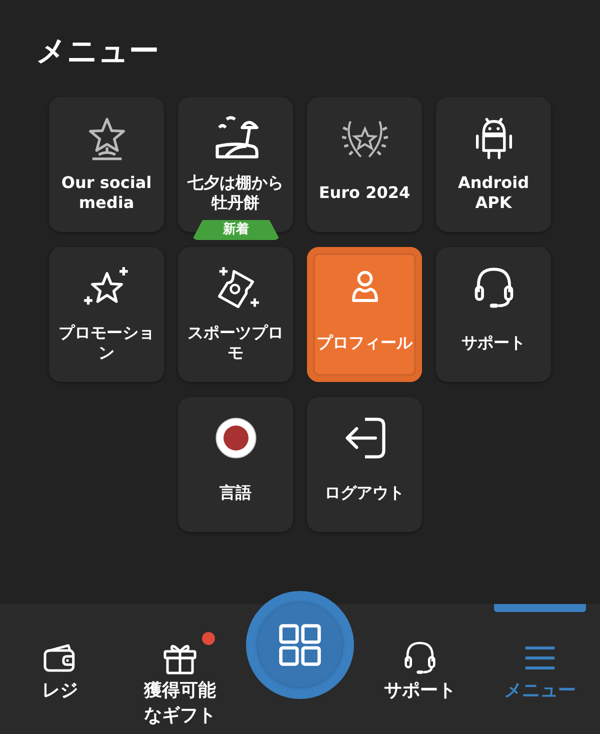  What do you see at coordinates (493, 314) in the screenshot?
I see `menu-tile: サポート` at bounding box center [493, 314].